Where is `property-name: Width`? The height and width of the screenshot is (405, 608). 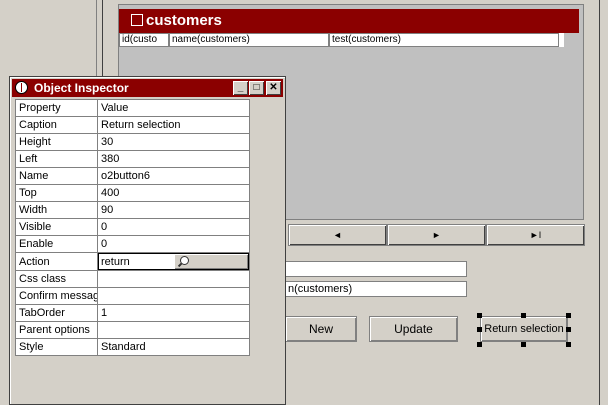 property-name: Width is located at coordinates (56, 210).